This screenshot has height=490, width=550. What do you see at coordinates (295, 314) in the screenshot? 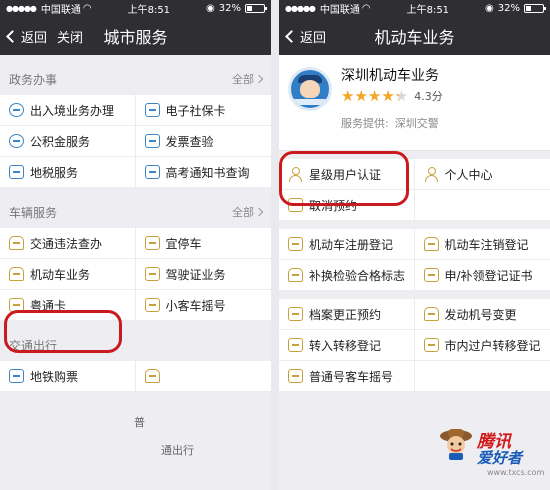
I see `calendar-icon` at bounding box center [295, 314].